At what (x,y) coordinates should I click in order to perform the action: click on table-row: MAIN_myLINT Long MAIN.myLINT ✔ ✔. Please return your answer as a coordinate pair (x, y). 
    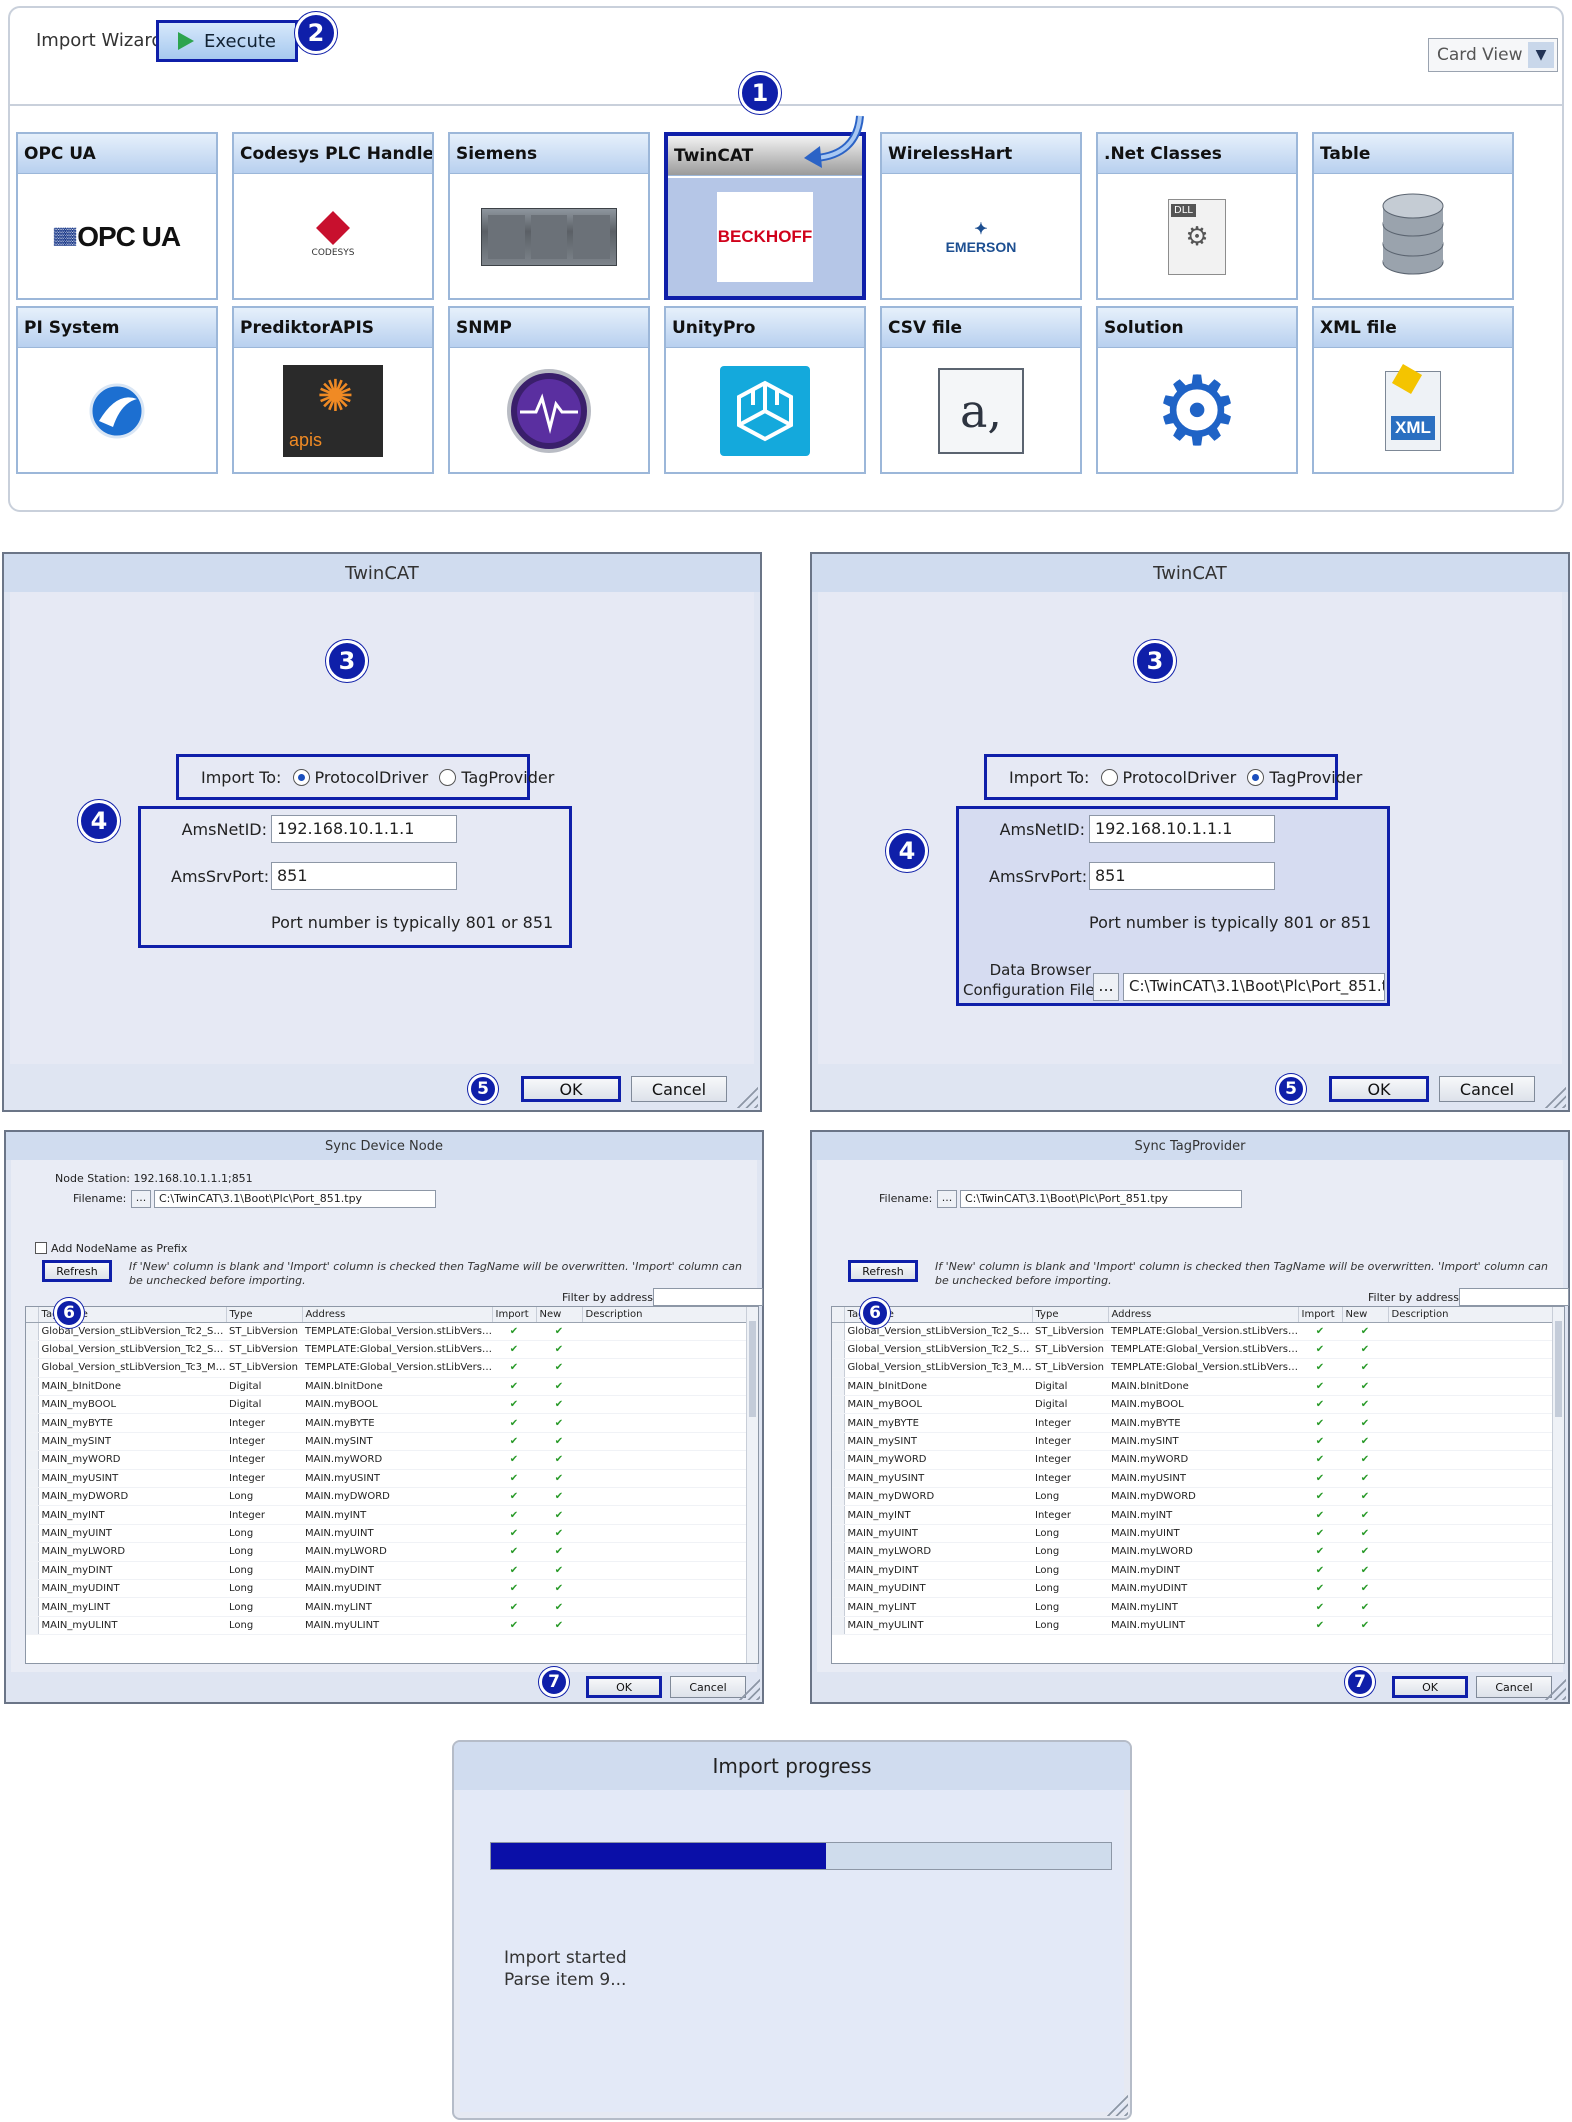
    Looking at the image, I should click on (387, 1607).